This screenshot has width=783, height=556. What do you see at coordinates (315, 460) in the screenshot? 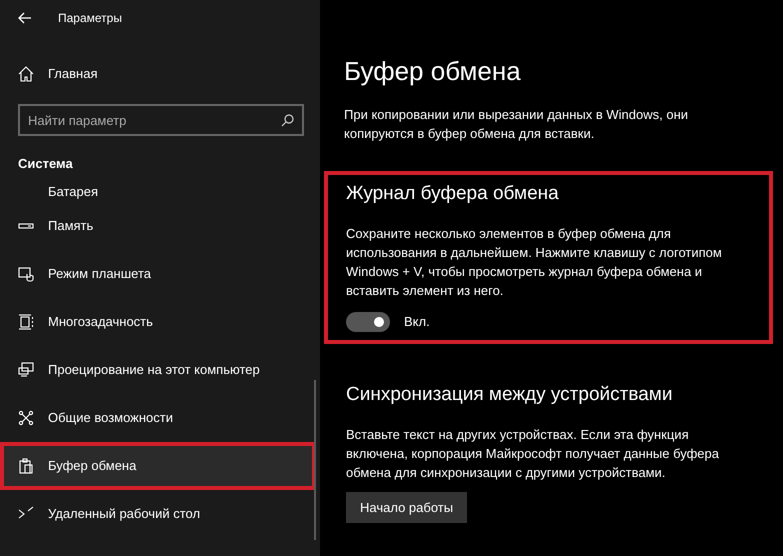
I see `scrollbar` at bounding box center [315, 460].